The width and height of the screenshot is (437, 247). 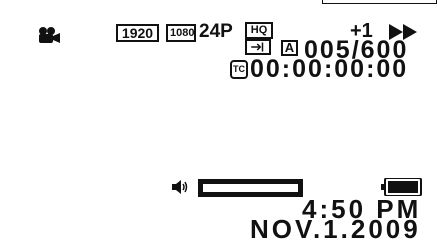 I want to click on resolution-1920-badge: 1920, so click(x=137, y=33).